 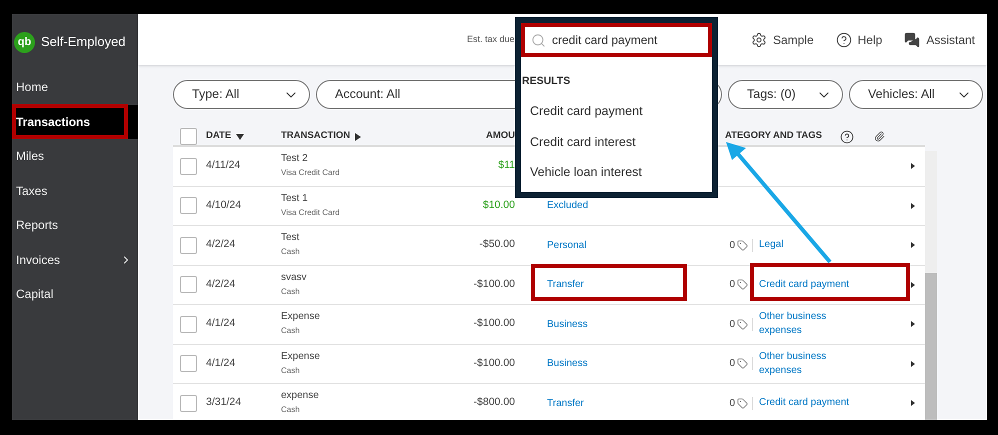 I want to click on results-heading: RESULTS, so click(x=547, y=81).